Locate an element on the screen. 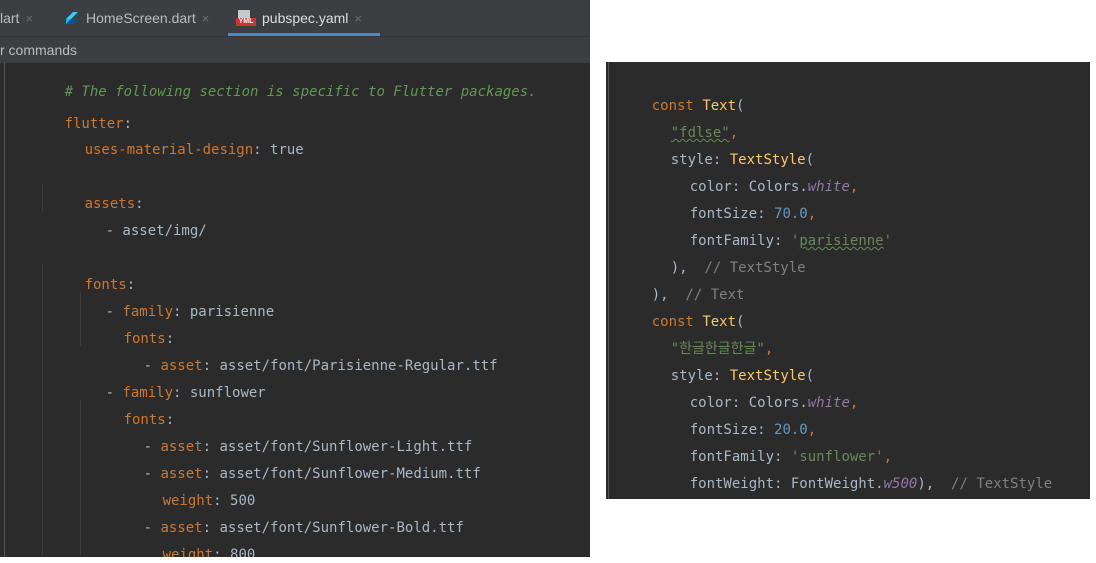 Image resolution: width=1096 pixels, height=563 pixels. yaml-file-icon: YML is located at coordinates (246, 18).